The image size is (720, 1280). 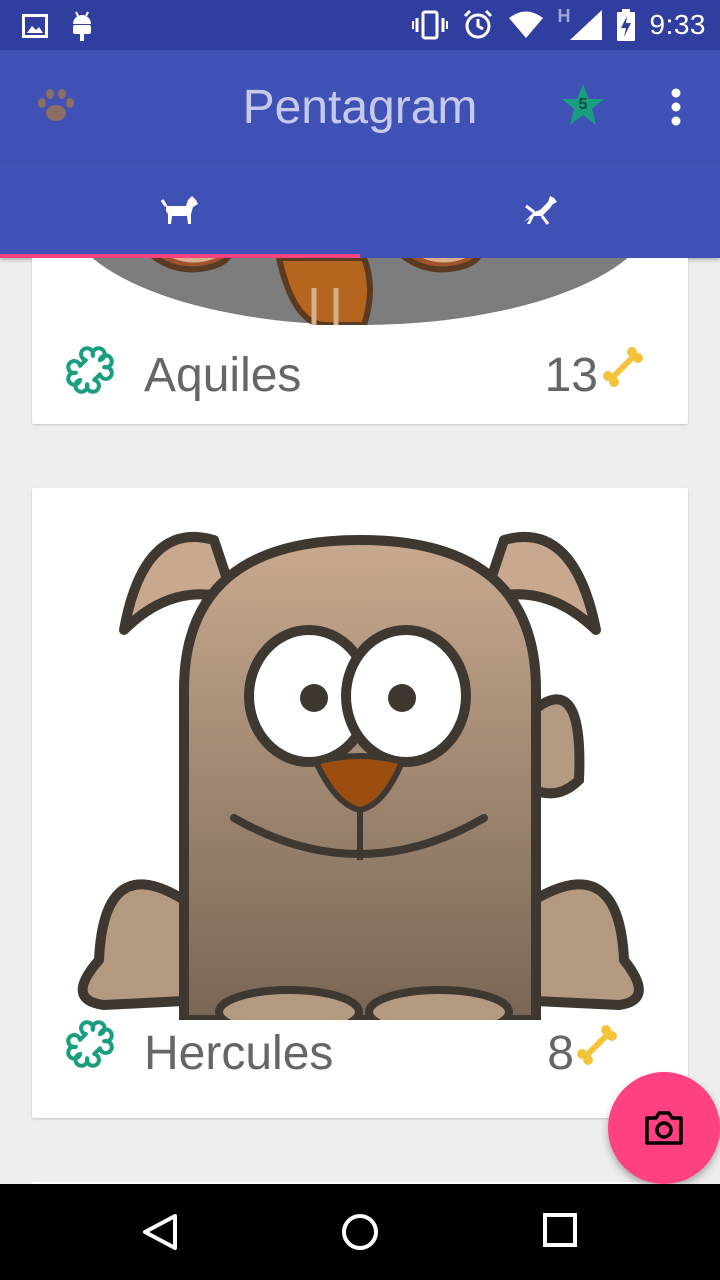 What do you see at coordinates (223, 375) in the screenshot?
I see `pet-name: Aquiles` at bounding box center [223, 375].